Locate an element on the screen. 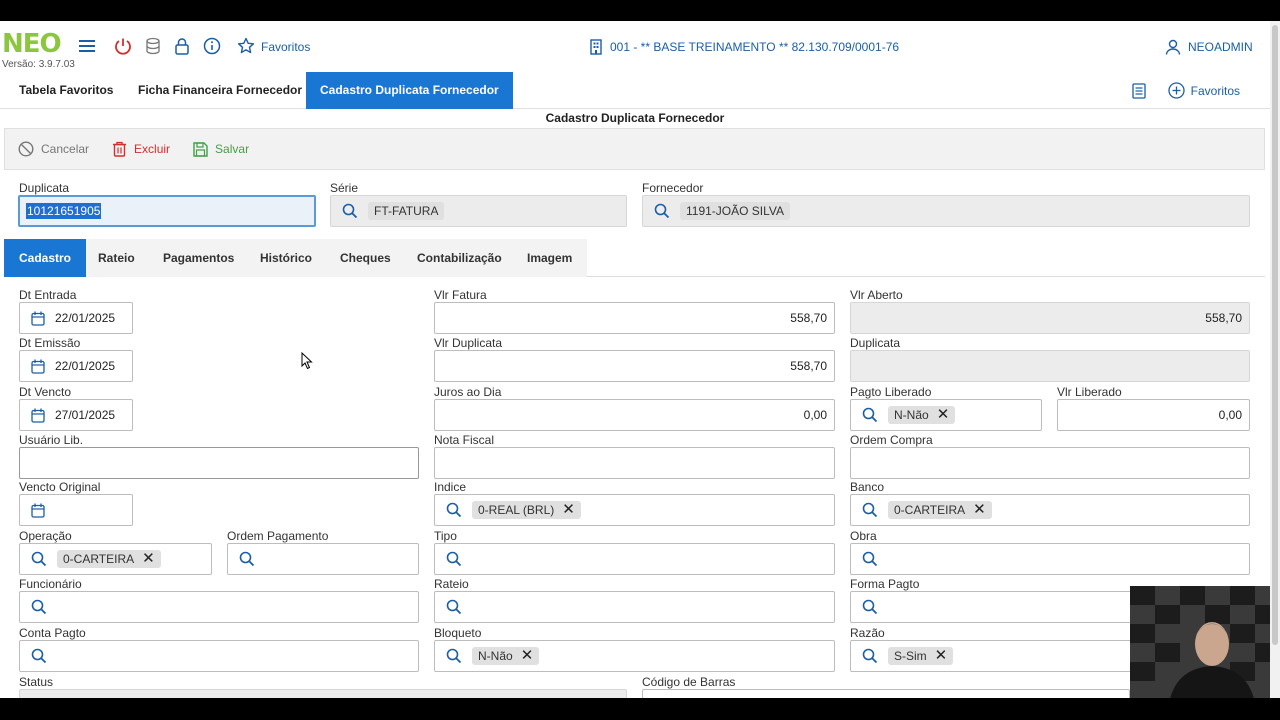 This screenshot has height=720, width=1280. dt-entrada-field: 22/01/2025 is located at coordinates (76, 318).